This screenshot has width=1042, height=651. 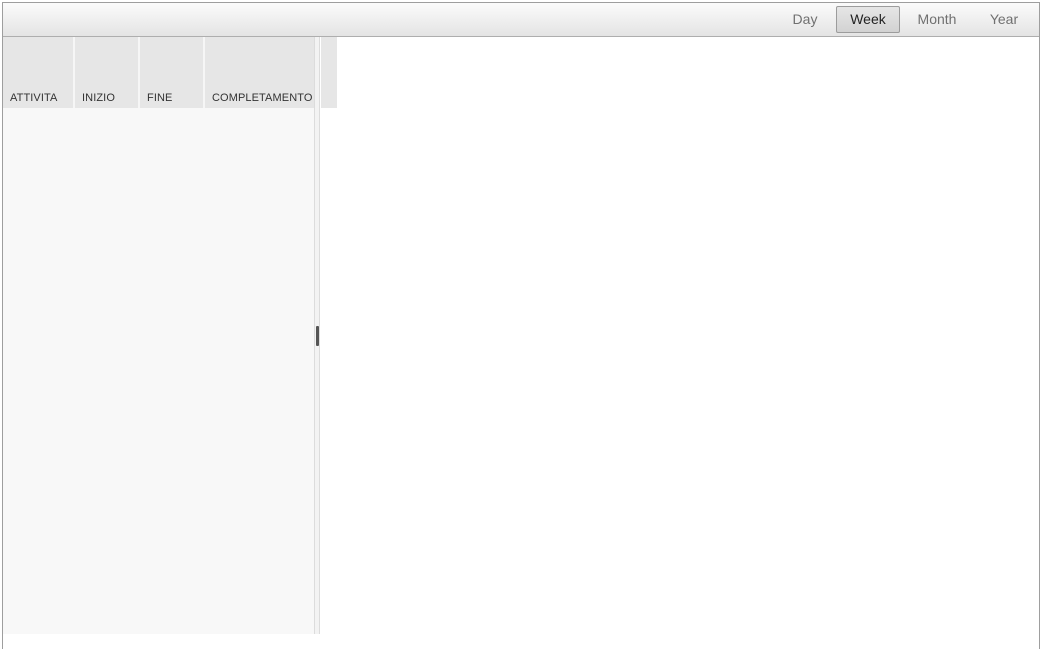 I want to click on column-header-inizio: INIZIO, so click(x=107, y=72).